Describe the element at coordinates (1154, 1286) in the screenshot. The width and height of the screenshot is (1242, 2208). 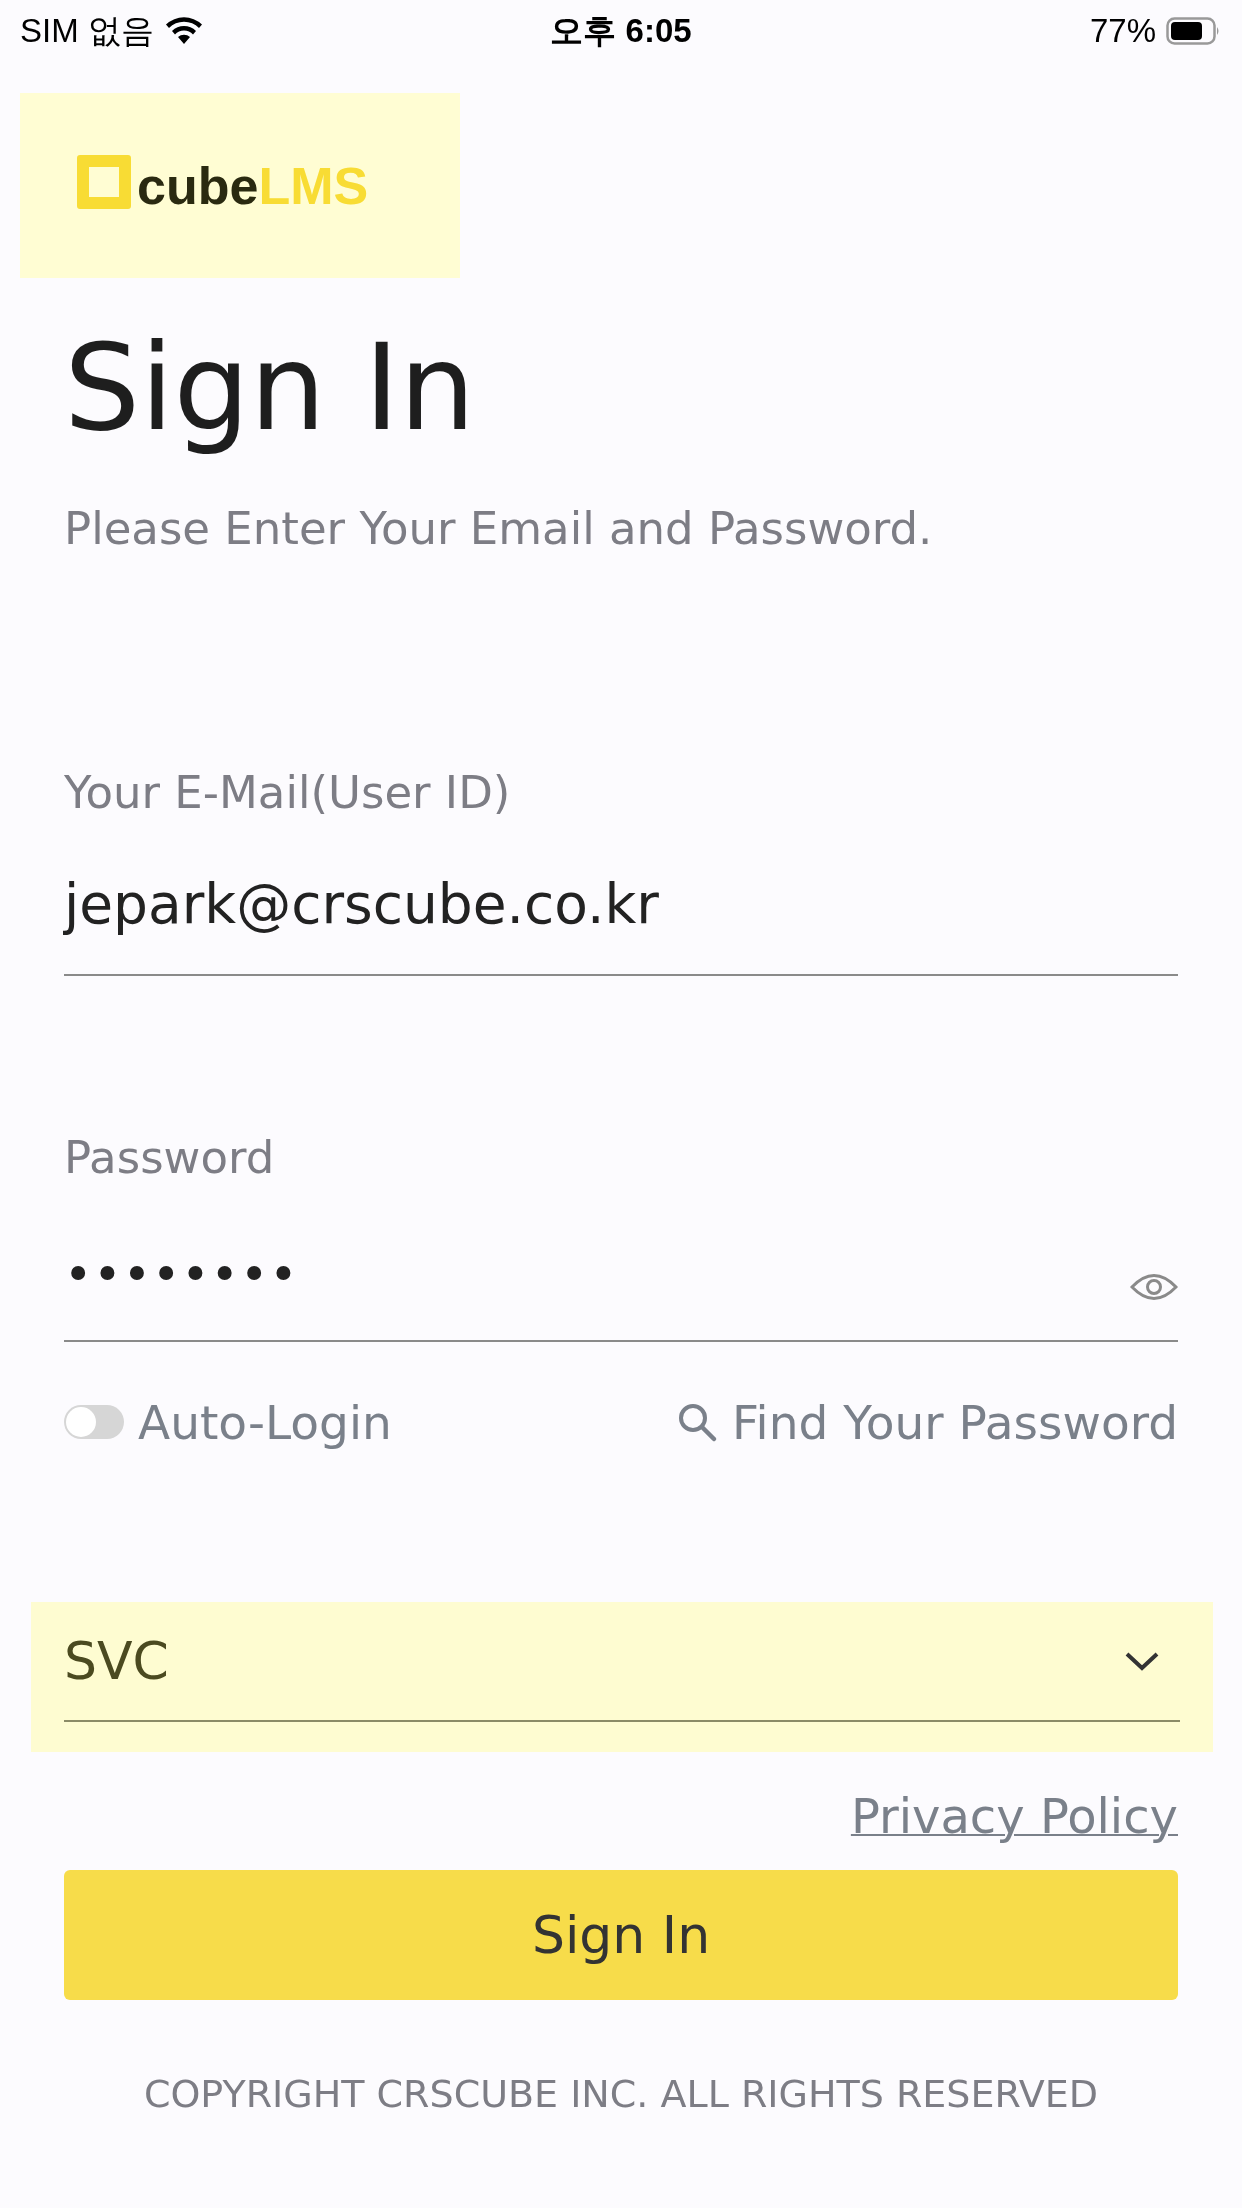
I see `eye-icon` at that location.